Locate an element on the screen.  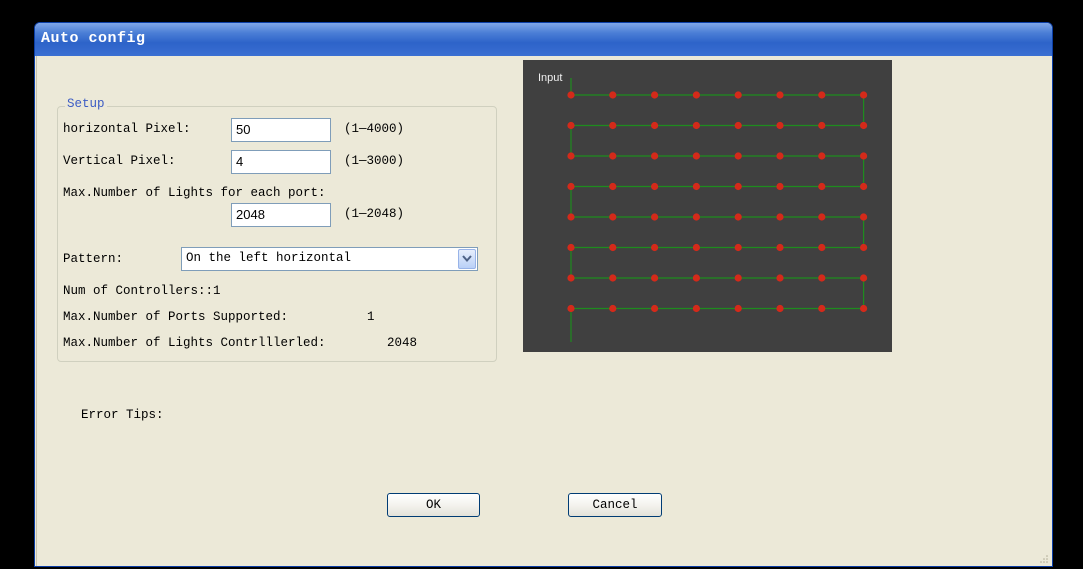
pattern-dropdown: On the left horizontal is located at coordinates (329, 259).